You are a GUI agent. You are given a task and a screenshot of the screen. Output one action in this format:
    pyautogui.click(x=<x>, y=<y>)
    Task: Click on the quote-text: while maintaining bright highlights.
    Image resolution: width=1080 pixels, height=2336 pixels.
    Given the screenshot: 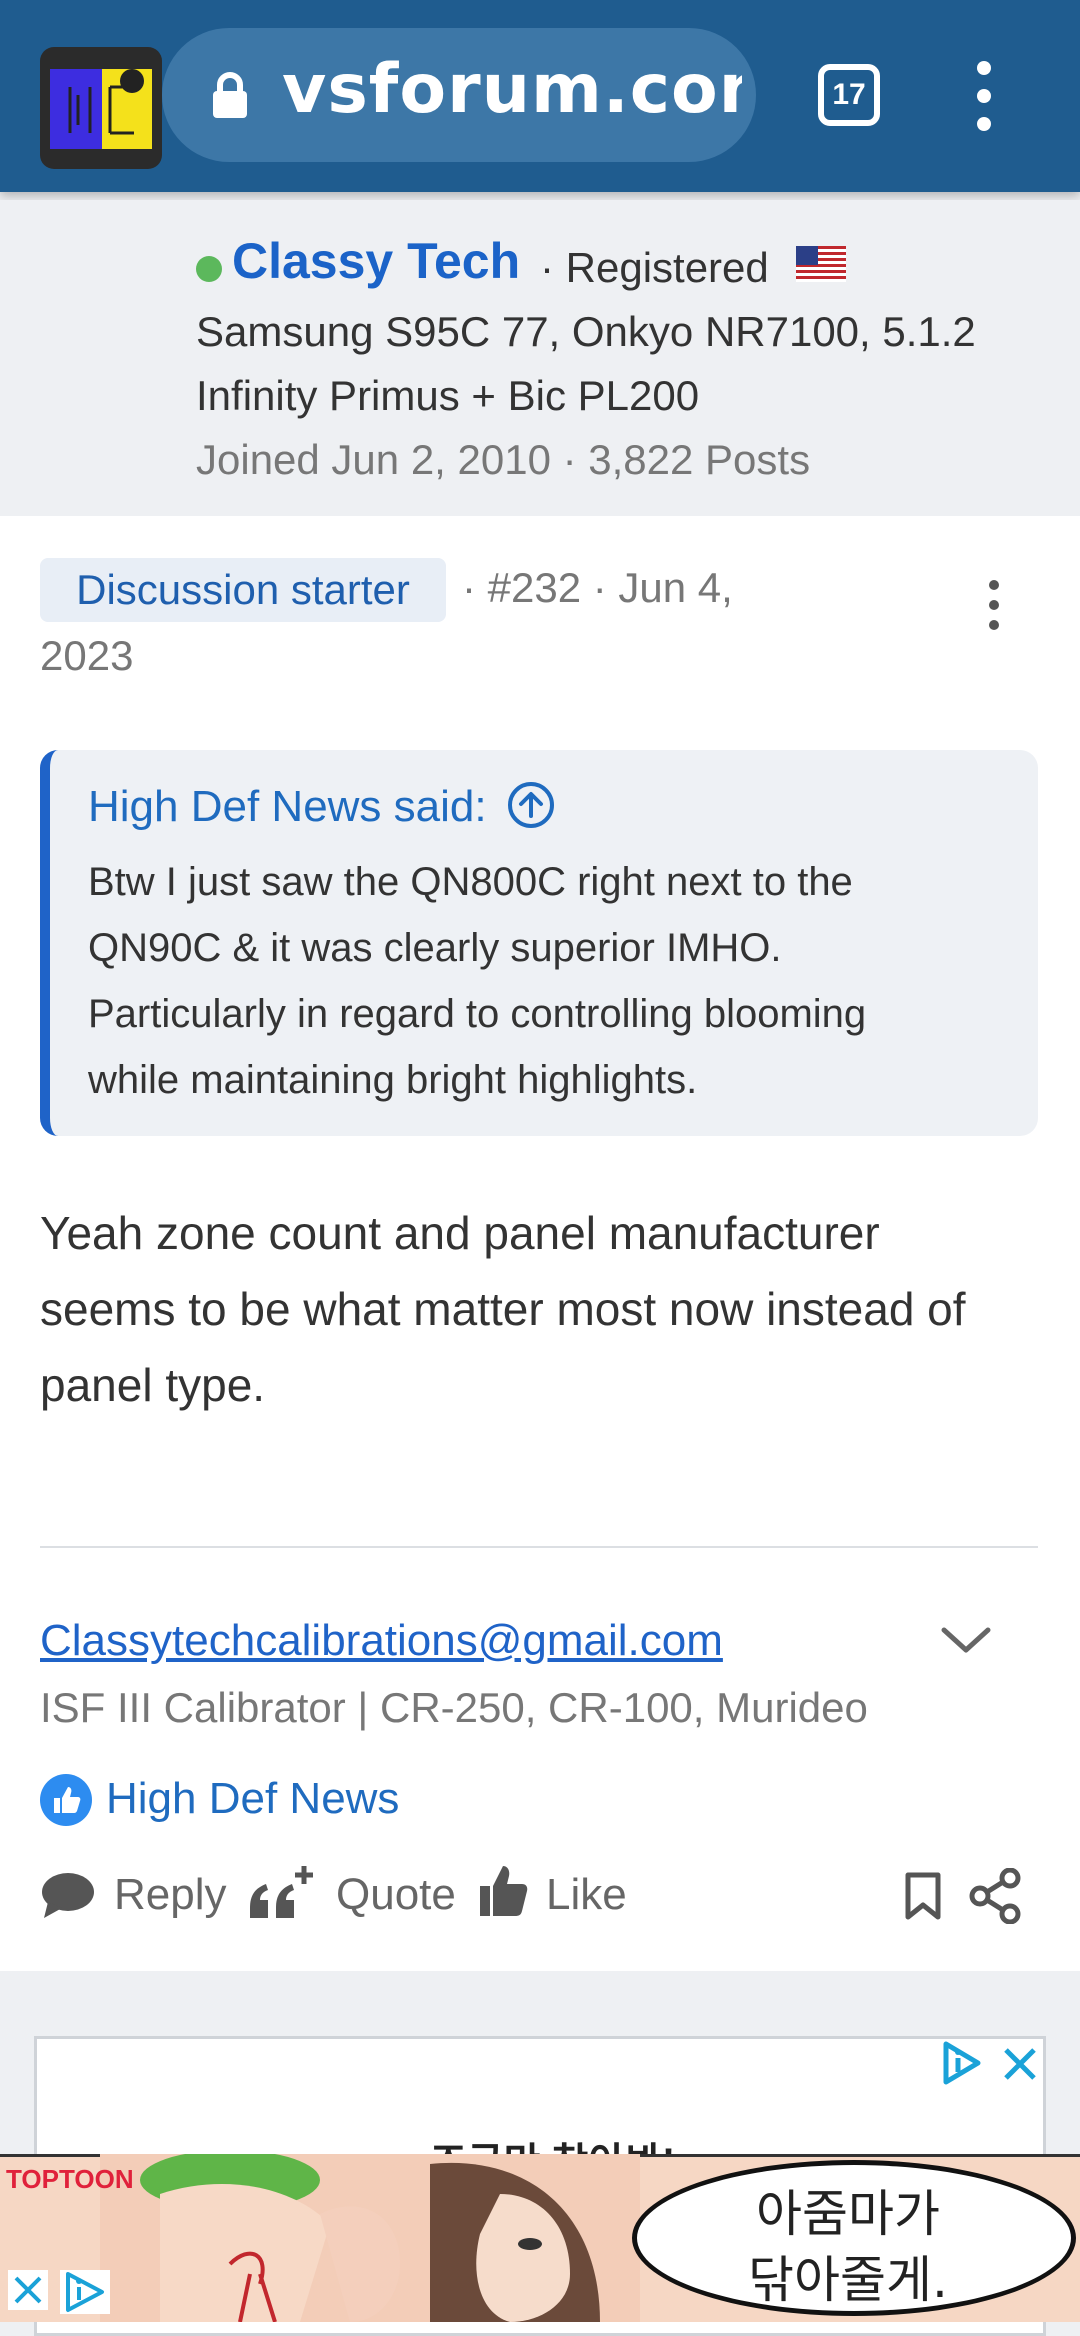 What is the action you would take?
    pyautogui.click(x=393, y=1080)
    